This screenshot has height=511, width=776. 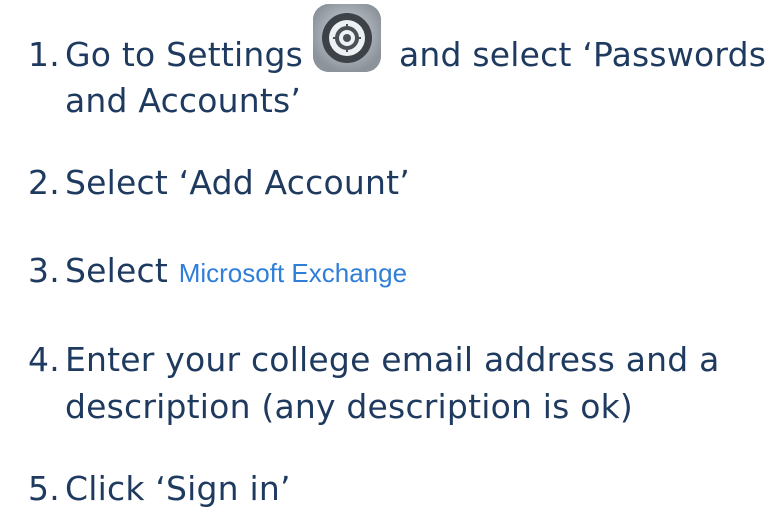 What do you see at coordinates (44, 182) in the screenshot?
I see `step-2-number: 2.` at bounding box center [44, 182].